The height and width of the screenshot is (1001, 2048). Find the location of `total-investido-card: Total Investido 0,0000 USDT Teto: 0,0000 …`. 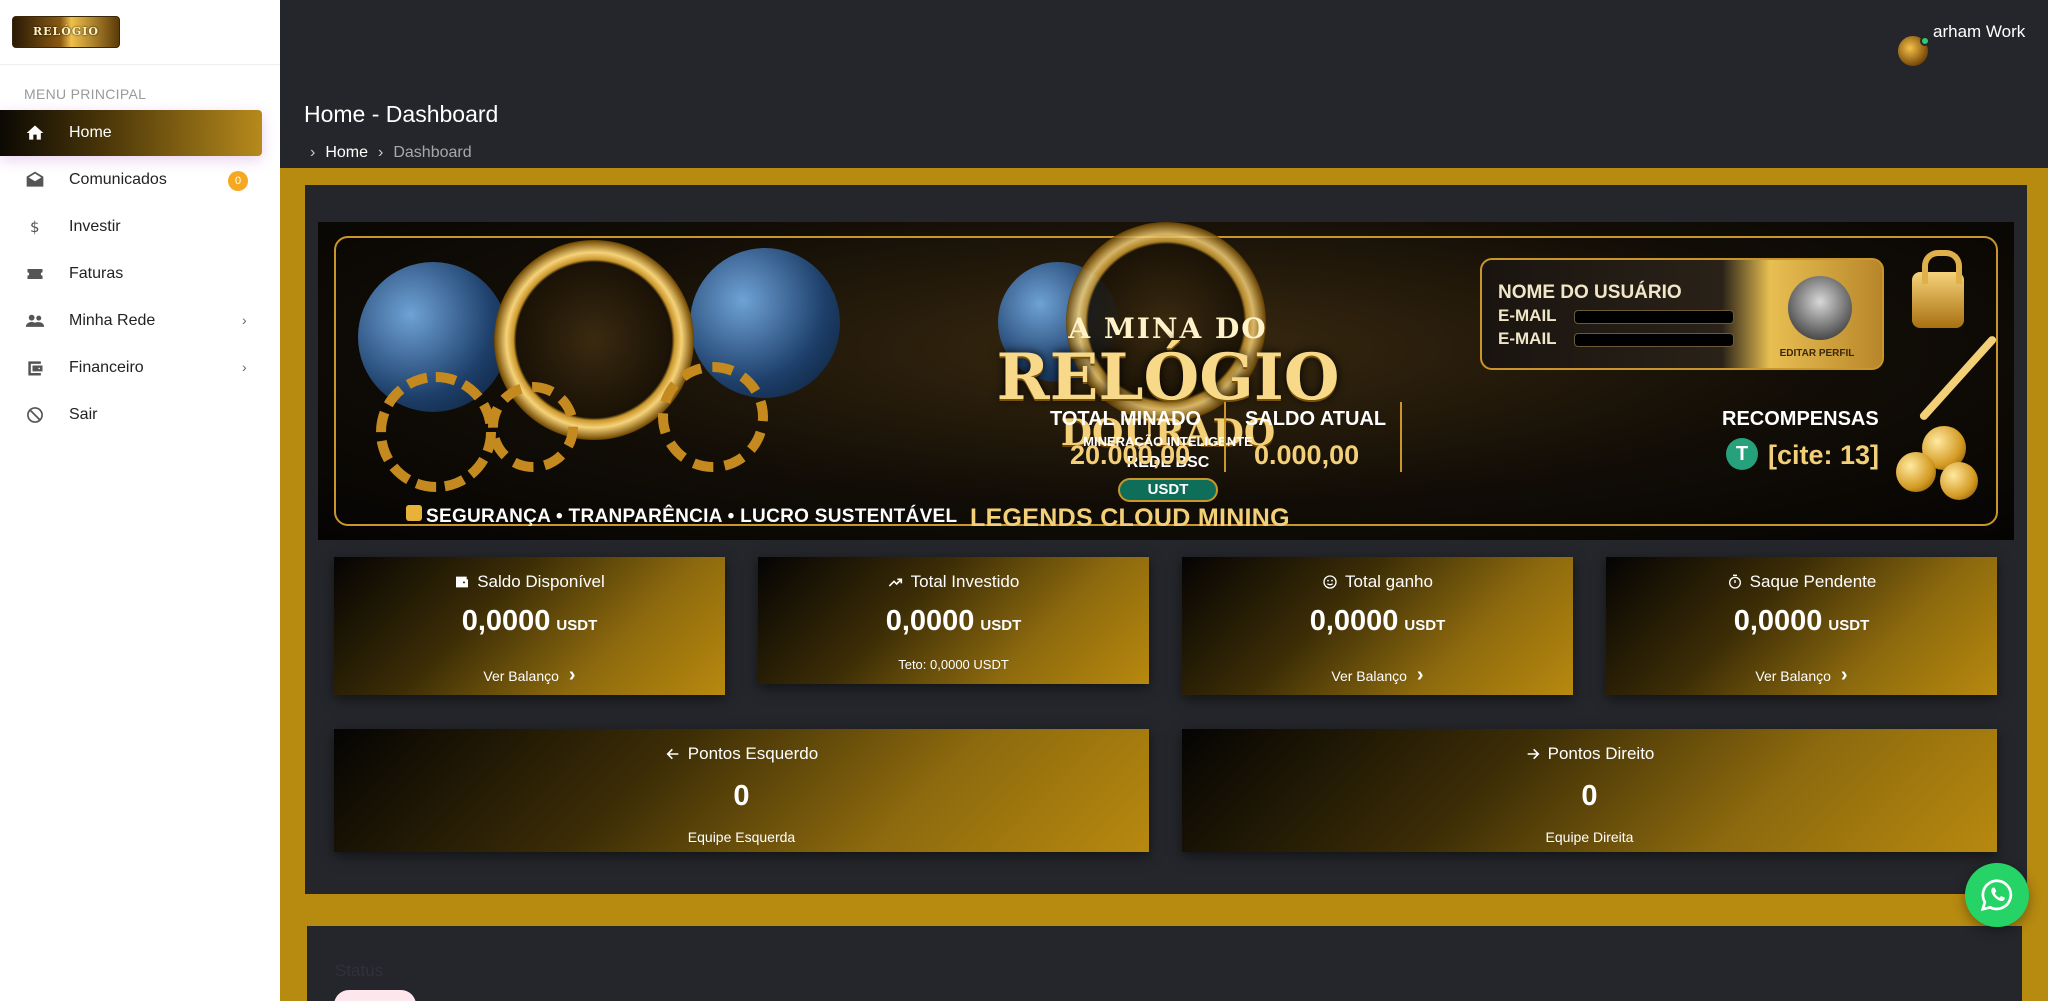

total-investido-card: Total Investido 0,0000 USDT Teto: 0,0000 … is located at coordinates (953, 620).